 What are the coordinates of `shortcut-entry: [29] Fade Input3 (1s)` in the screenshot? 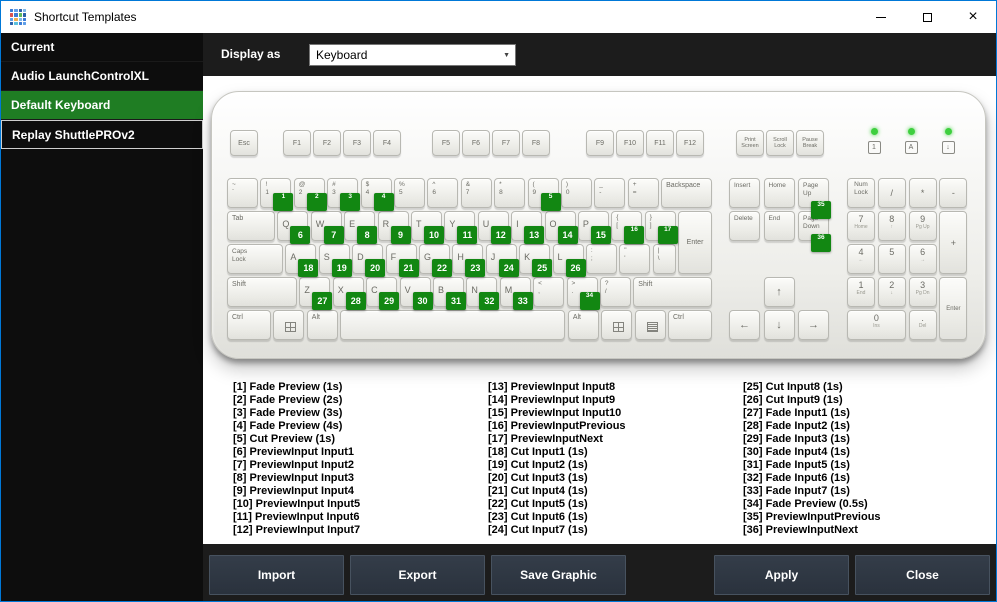 It's located at (796, 439).